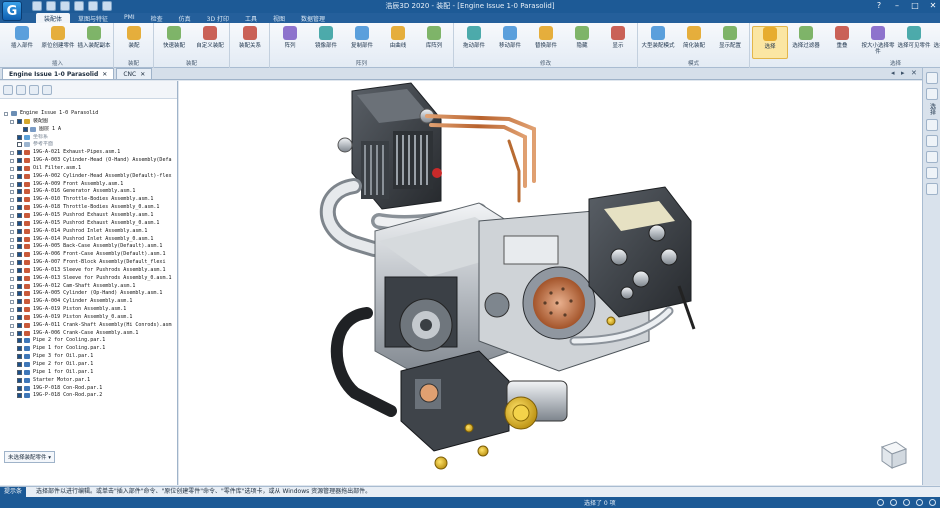  Describe the element at coordinates (89, 114) in the screenshot. I see `tree-root: Engine Issue 1-0 Parasolid` at that location.